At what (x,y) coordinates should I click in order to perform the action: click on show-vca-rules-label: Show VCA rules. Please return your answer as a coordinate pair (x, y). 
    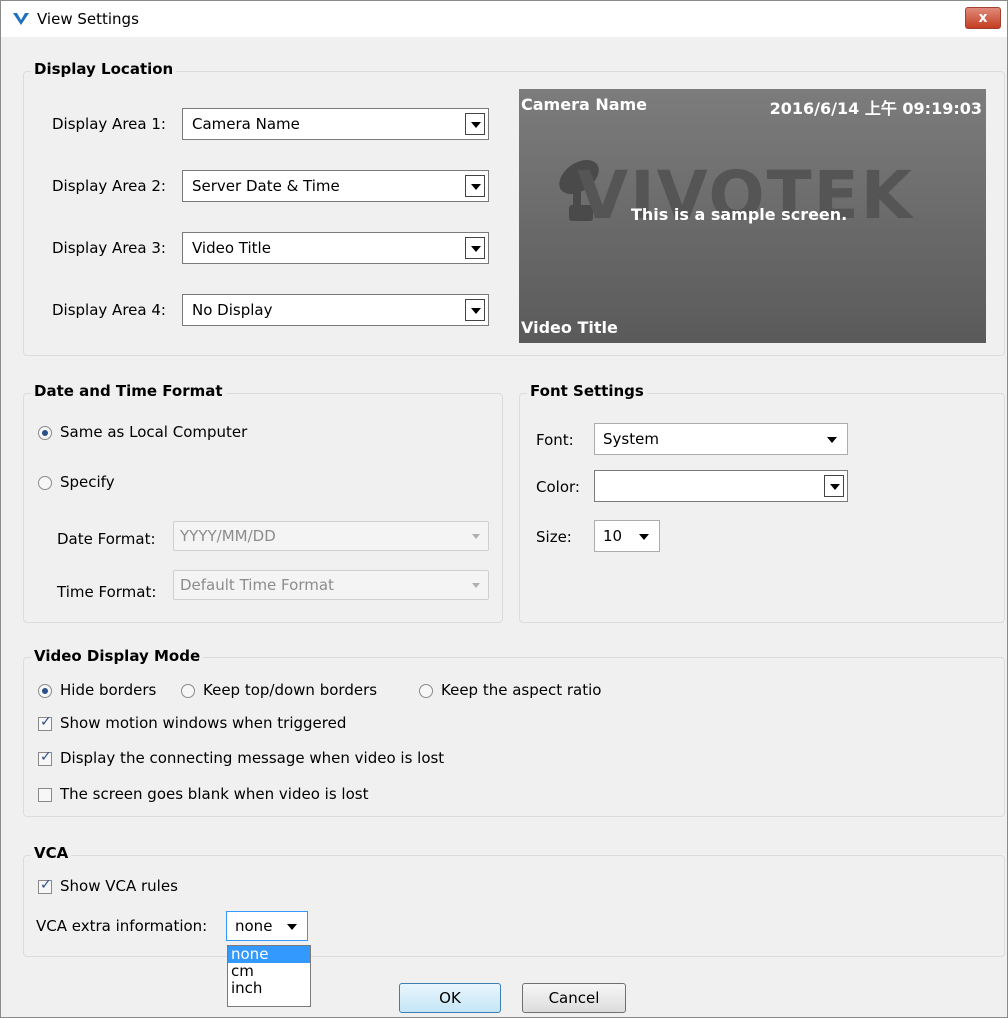
    Looking at the image, I should click on (119, 886).